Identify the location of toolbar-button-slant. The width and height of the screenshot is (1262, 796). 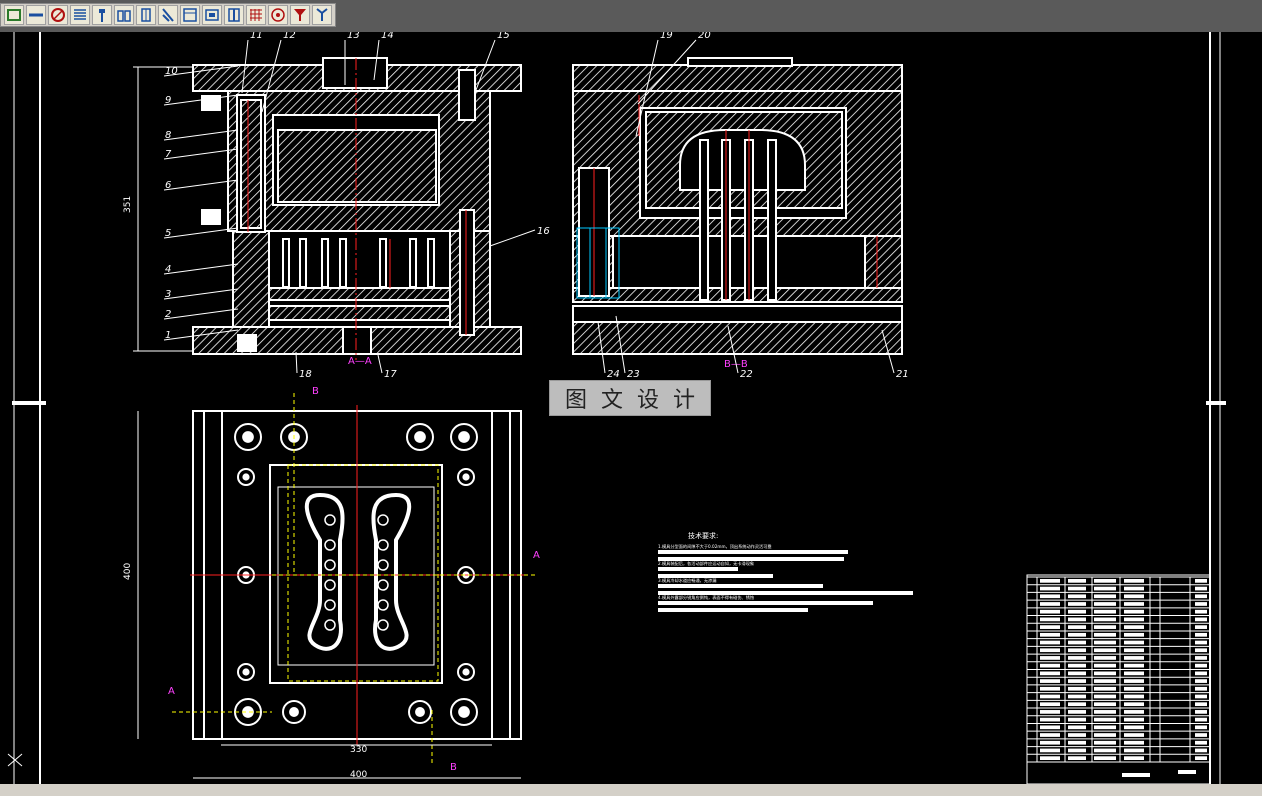
(168, 15).